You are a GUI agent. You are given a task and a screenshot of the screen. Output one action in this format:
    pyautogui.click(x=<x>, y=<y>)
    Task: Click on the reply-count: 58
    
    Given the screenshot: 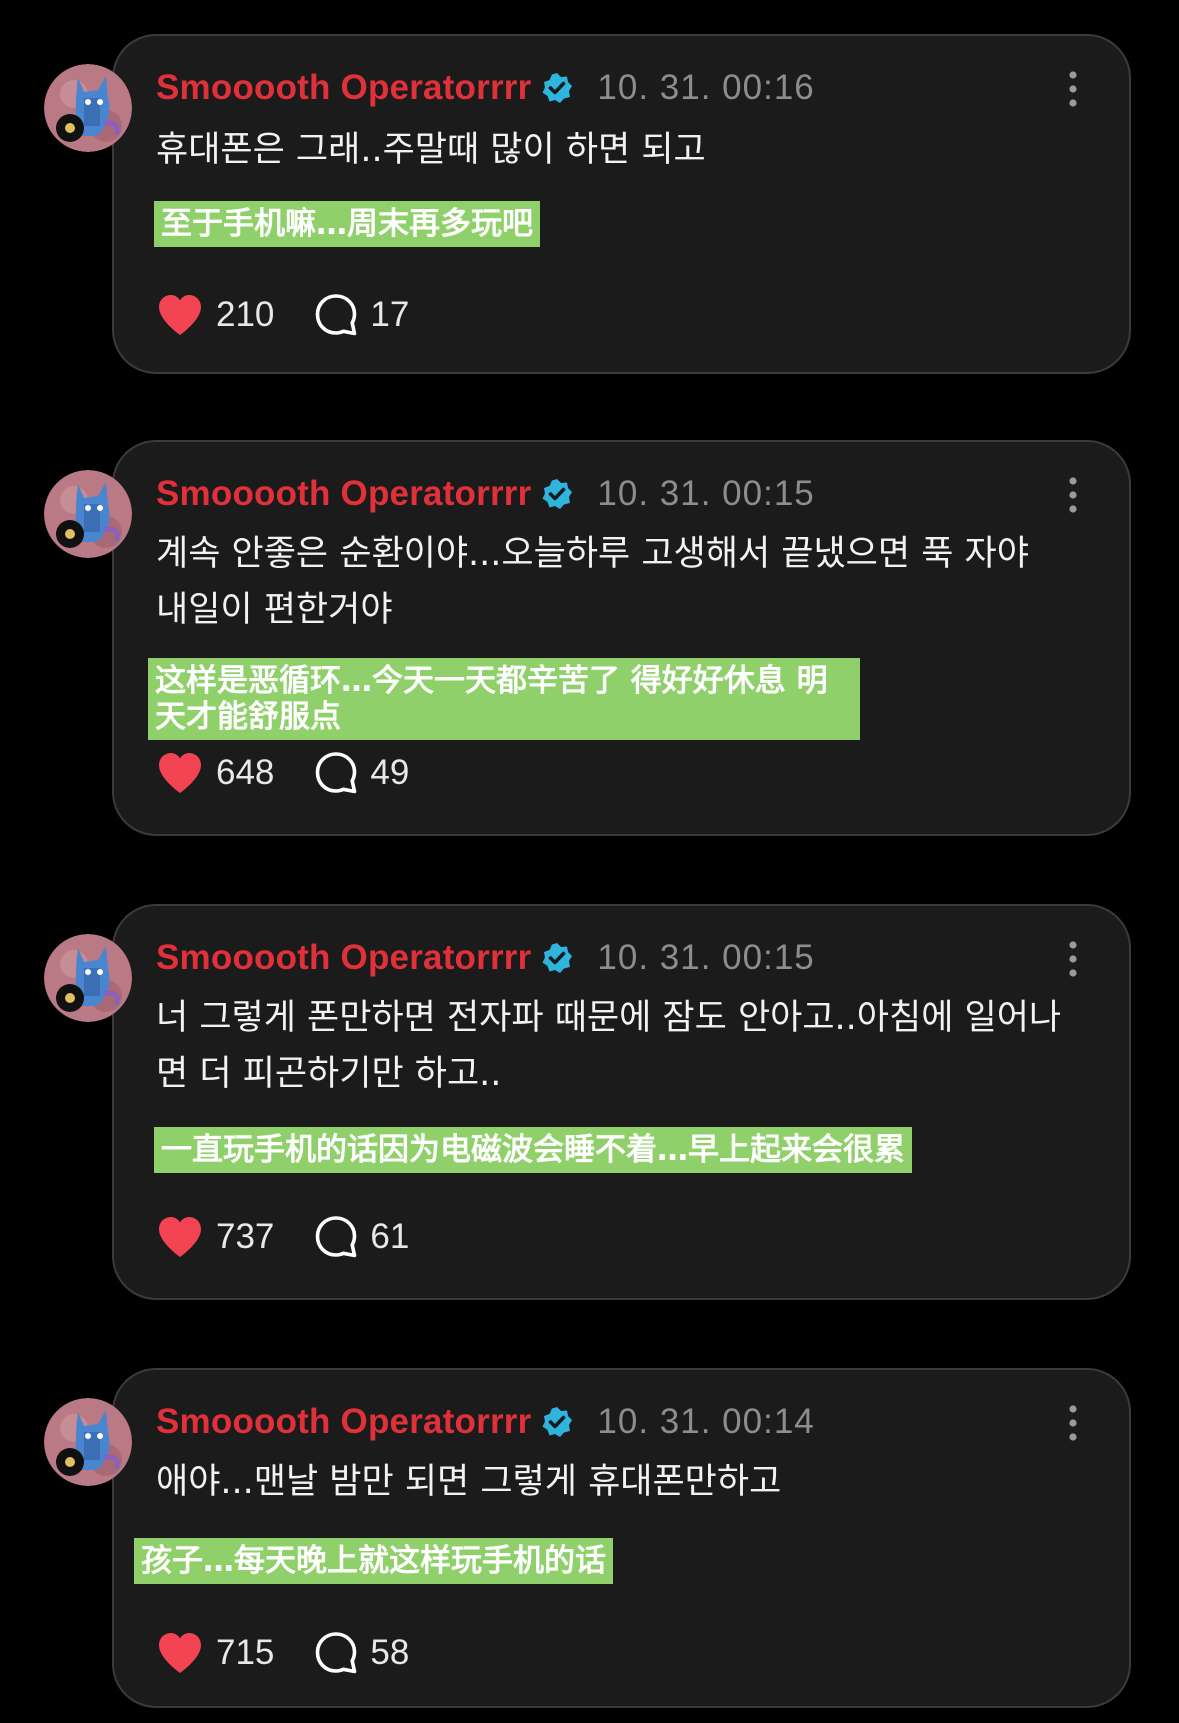 What is the action you would take?
    pyautogui.click(x=390, y=1652)
    